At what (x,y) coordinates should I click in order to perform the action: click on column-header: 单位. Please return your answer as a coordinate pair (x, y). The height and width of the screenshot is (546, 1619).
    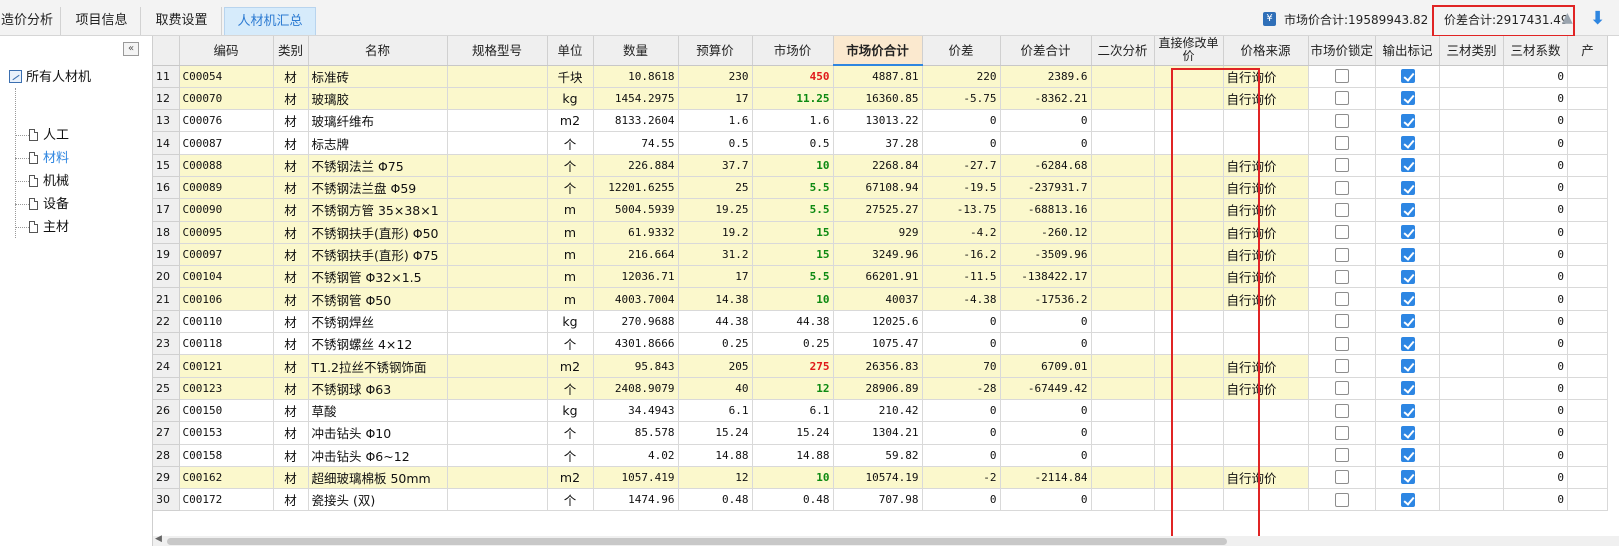
    Looking at the image, I should click on (570, 51).